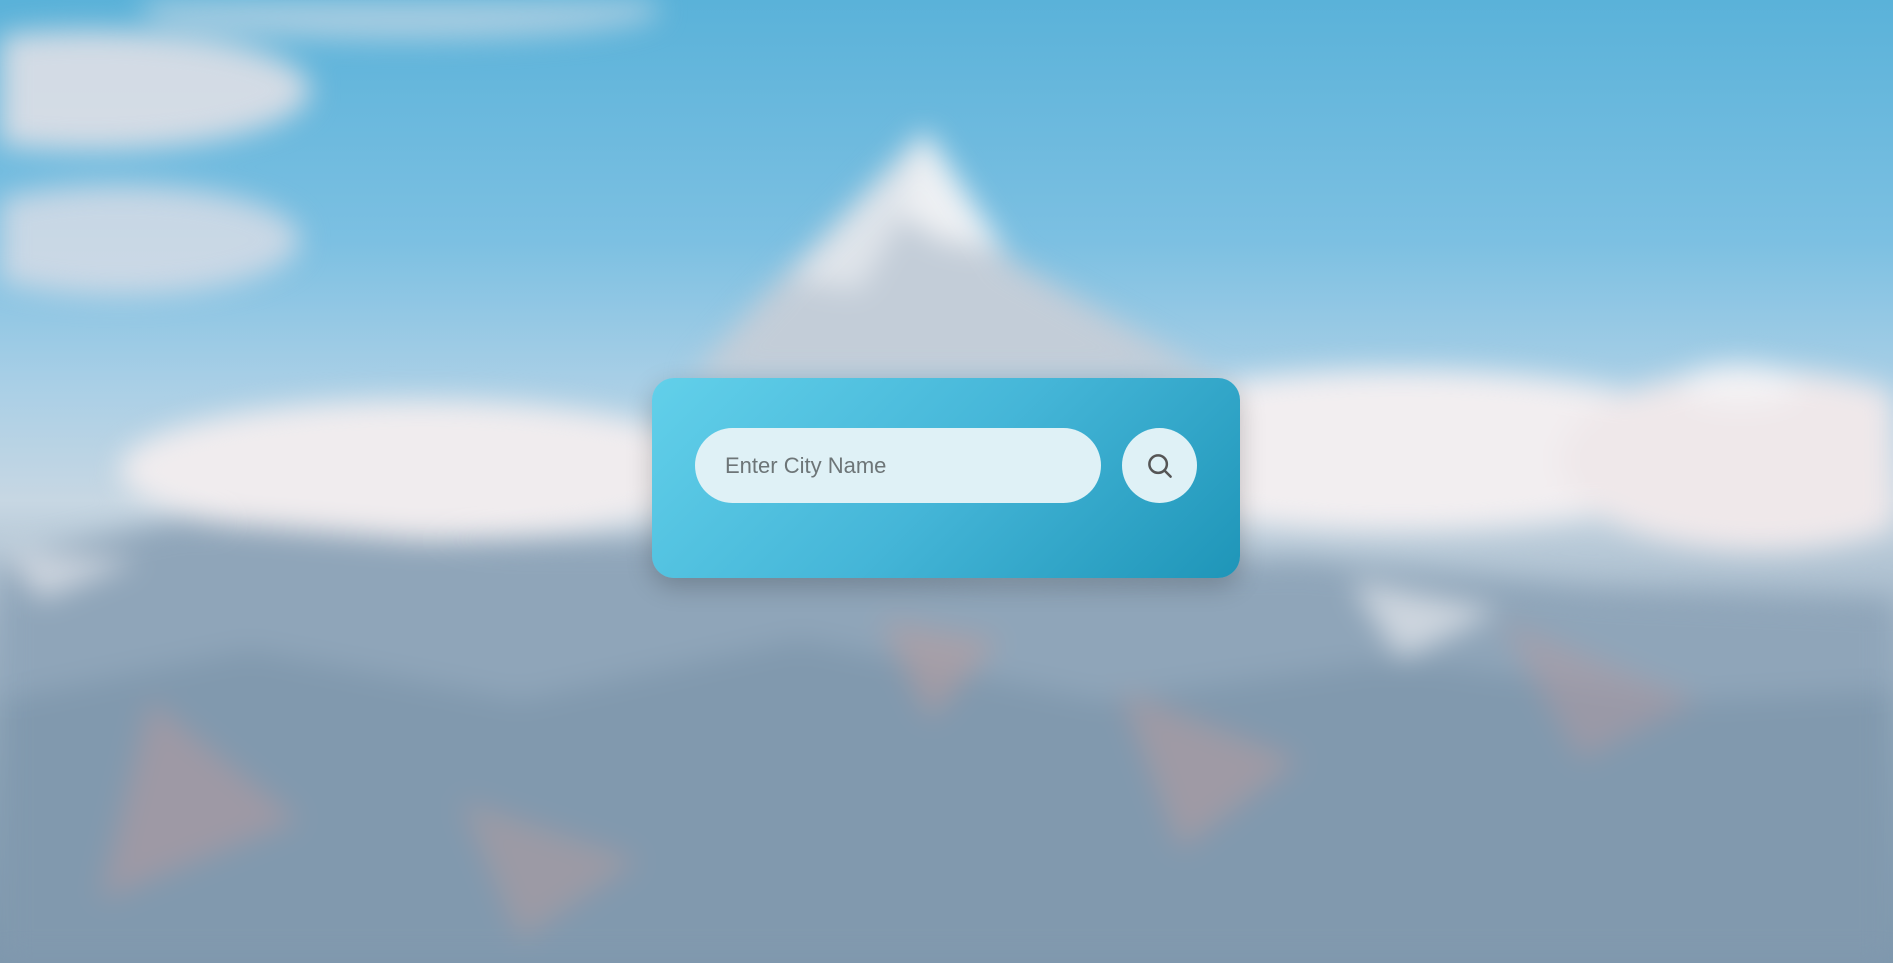 The image size is (1893, 963). I want to click on search-icon, so click(1159, 465).